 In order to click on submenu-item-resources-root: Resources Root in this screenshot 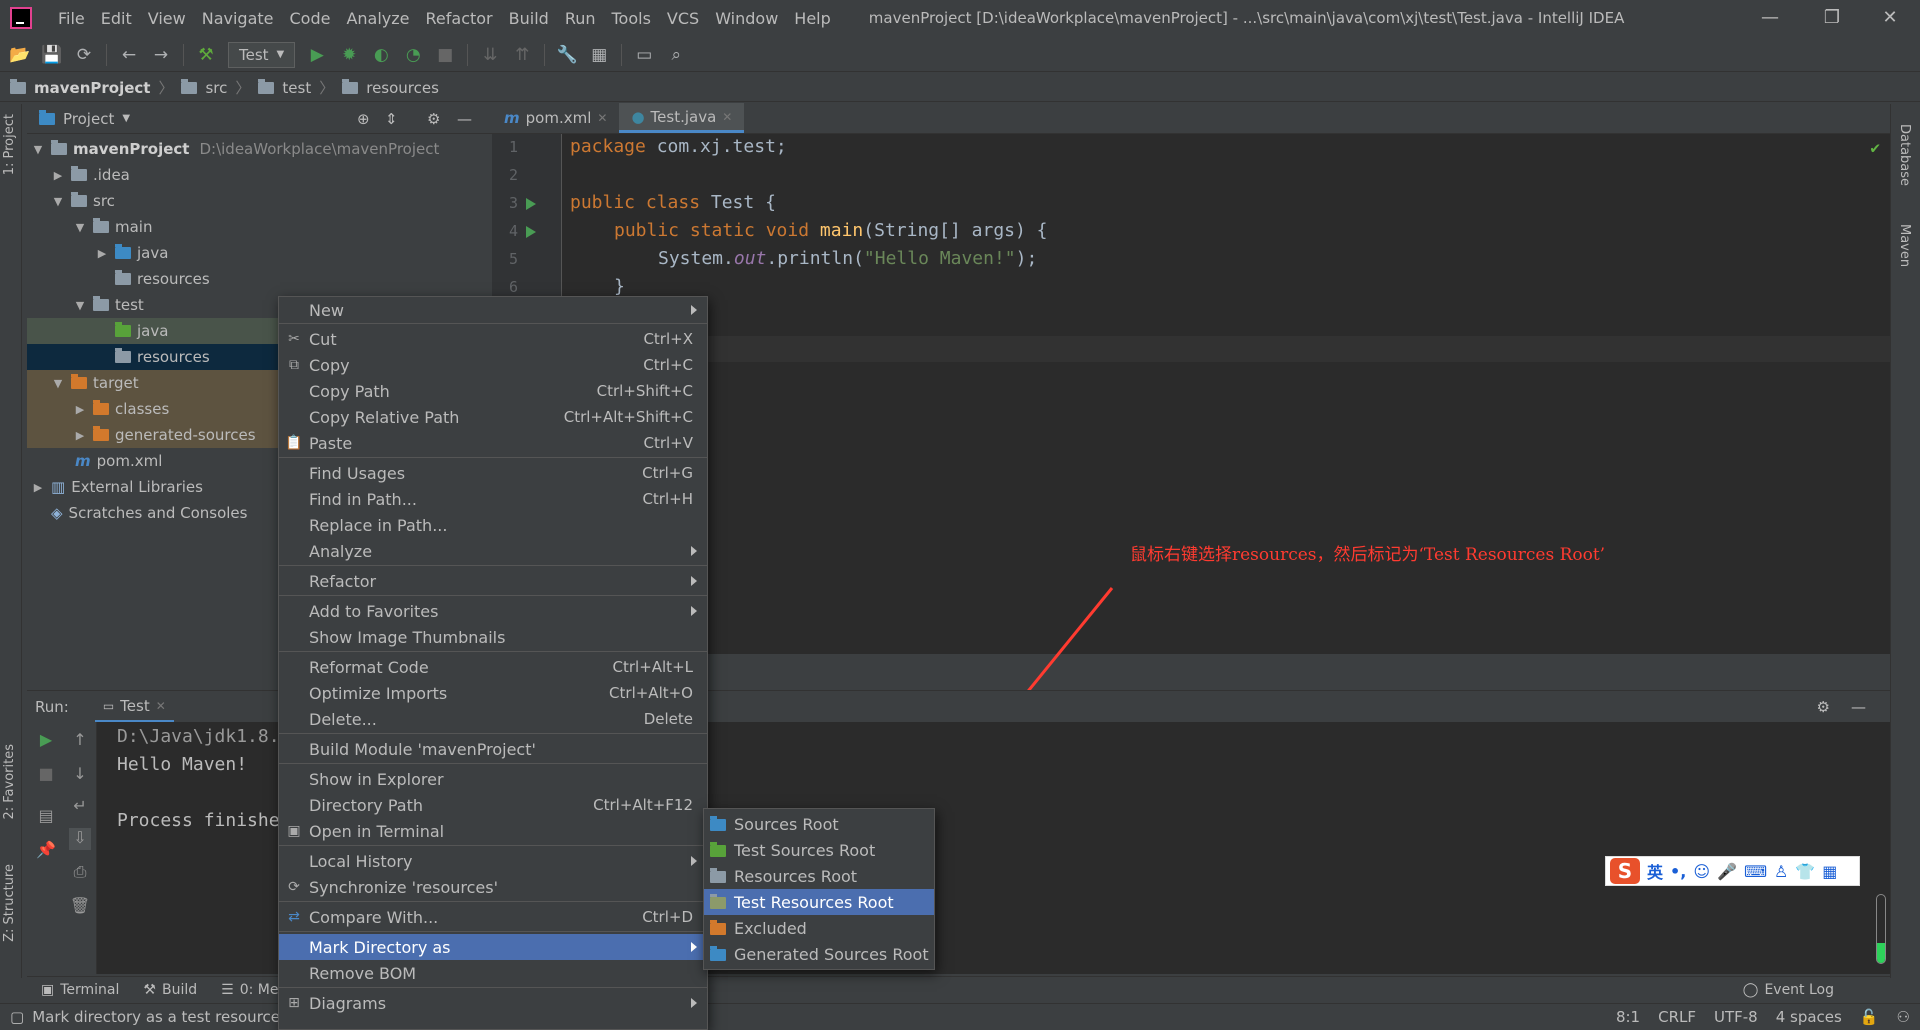, I will do `click(819, 876)`.